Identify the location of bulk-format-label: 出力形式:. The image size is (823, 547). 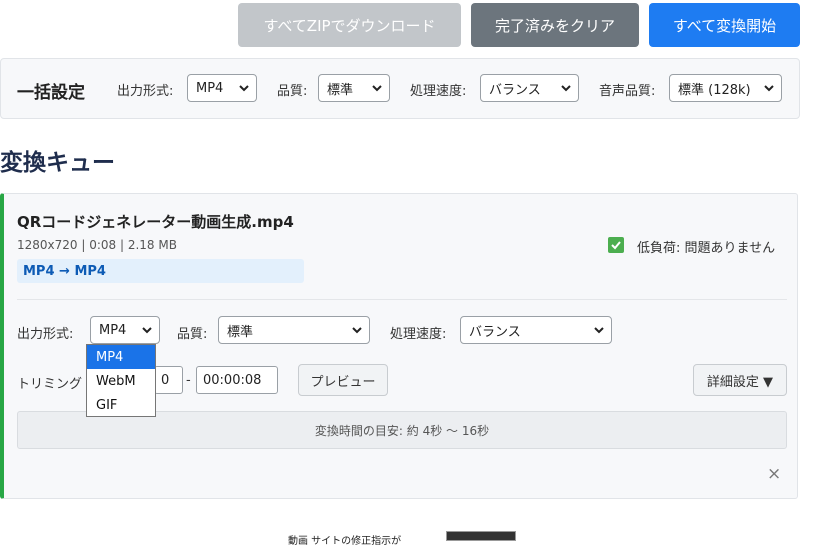
(145, 91).